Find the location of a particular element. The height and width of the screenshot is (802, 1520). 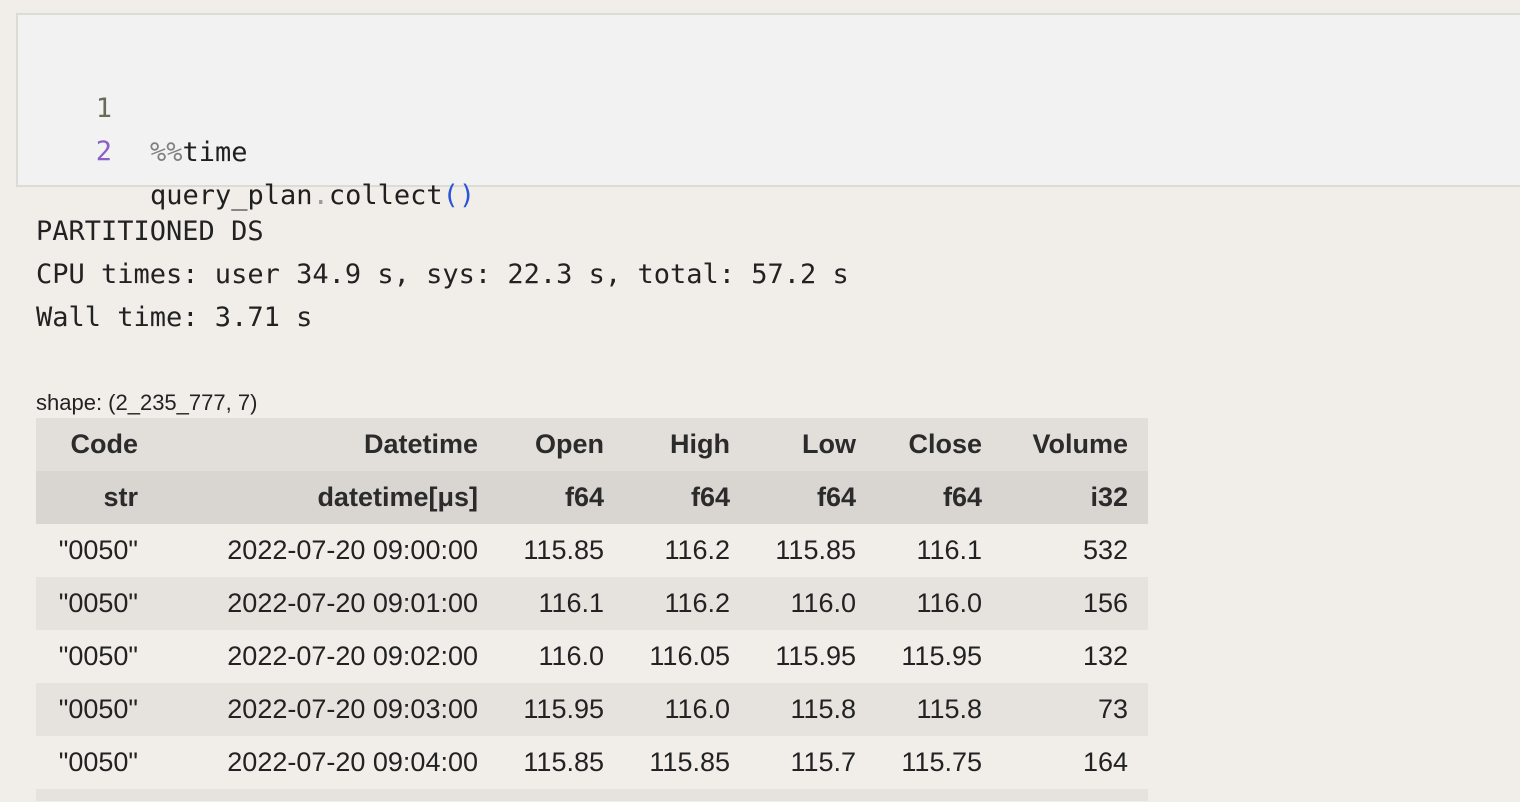

column-dtype: i32 is located at coordinates (1109, 497).